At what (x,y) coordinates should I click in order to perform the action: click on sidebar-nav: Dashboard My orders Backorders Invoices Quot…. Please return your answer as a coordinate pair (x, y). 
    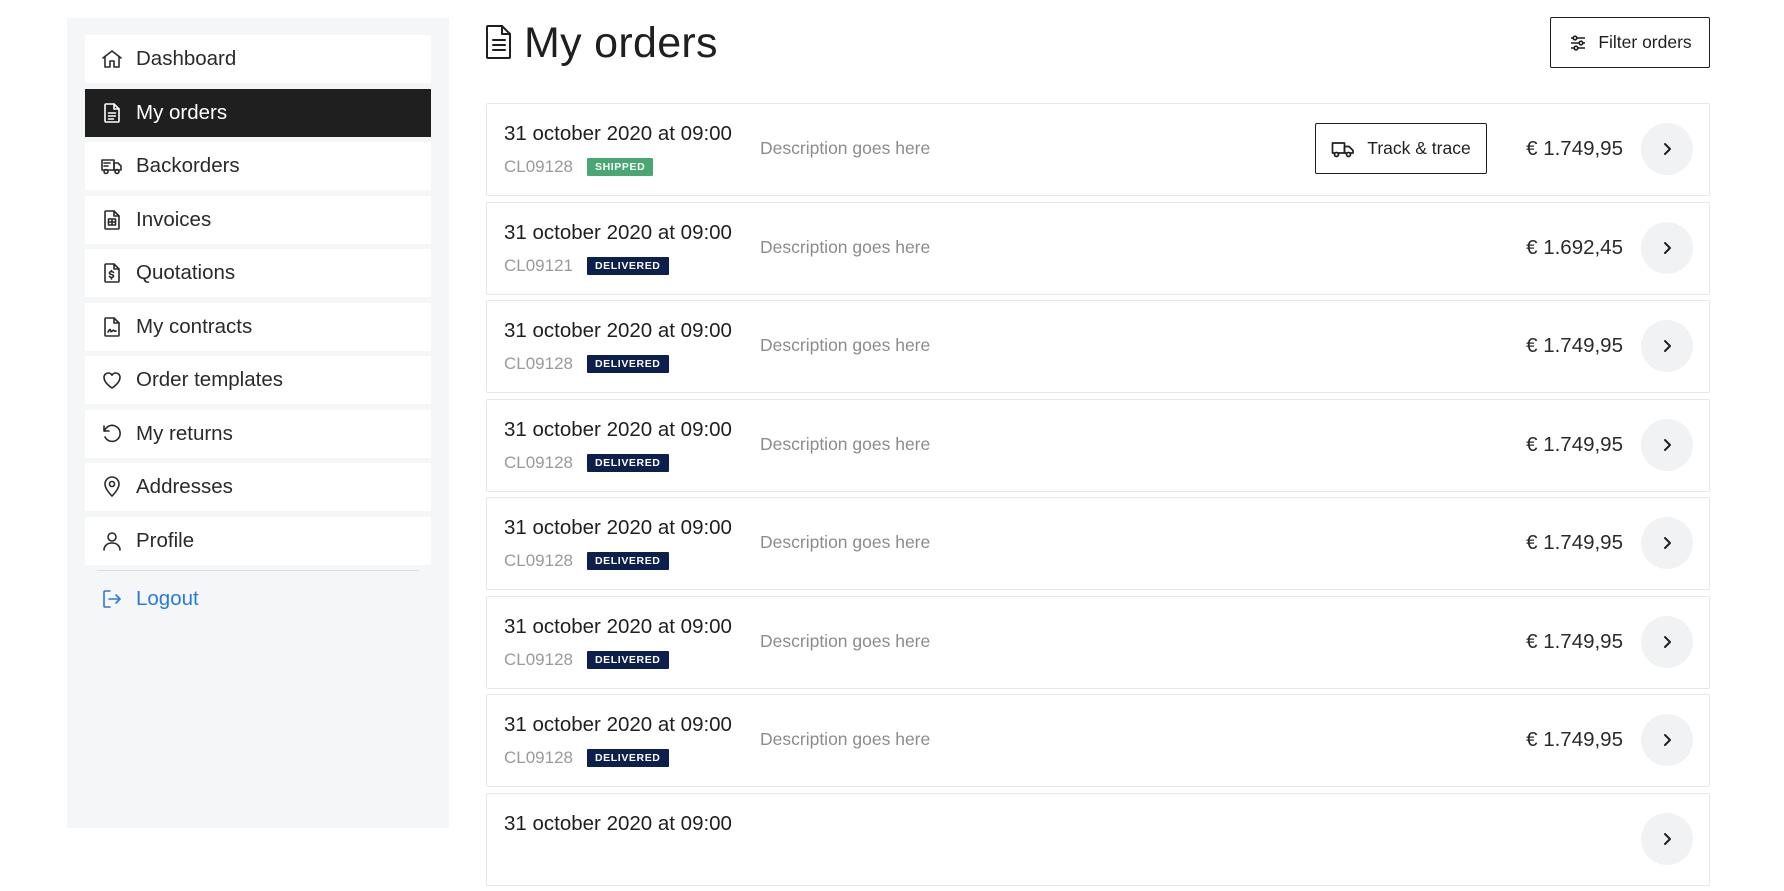
    Looking at the image, I should click on (258, 300).